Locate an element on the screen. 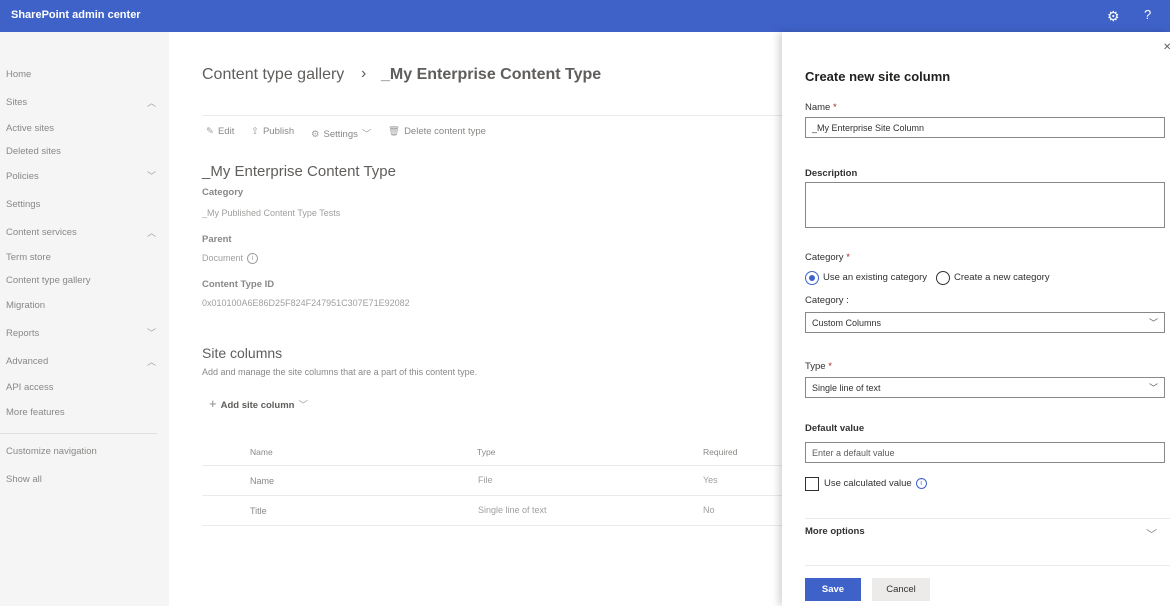 The width and height of the screenshot is (1170, 606). cancel-button: Cancel is located at coordinates (901, 589).